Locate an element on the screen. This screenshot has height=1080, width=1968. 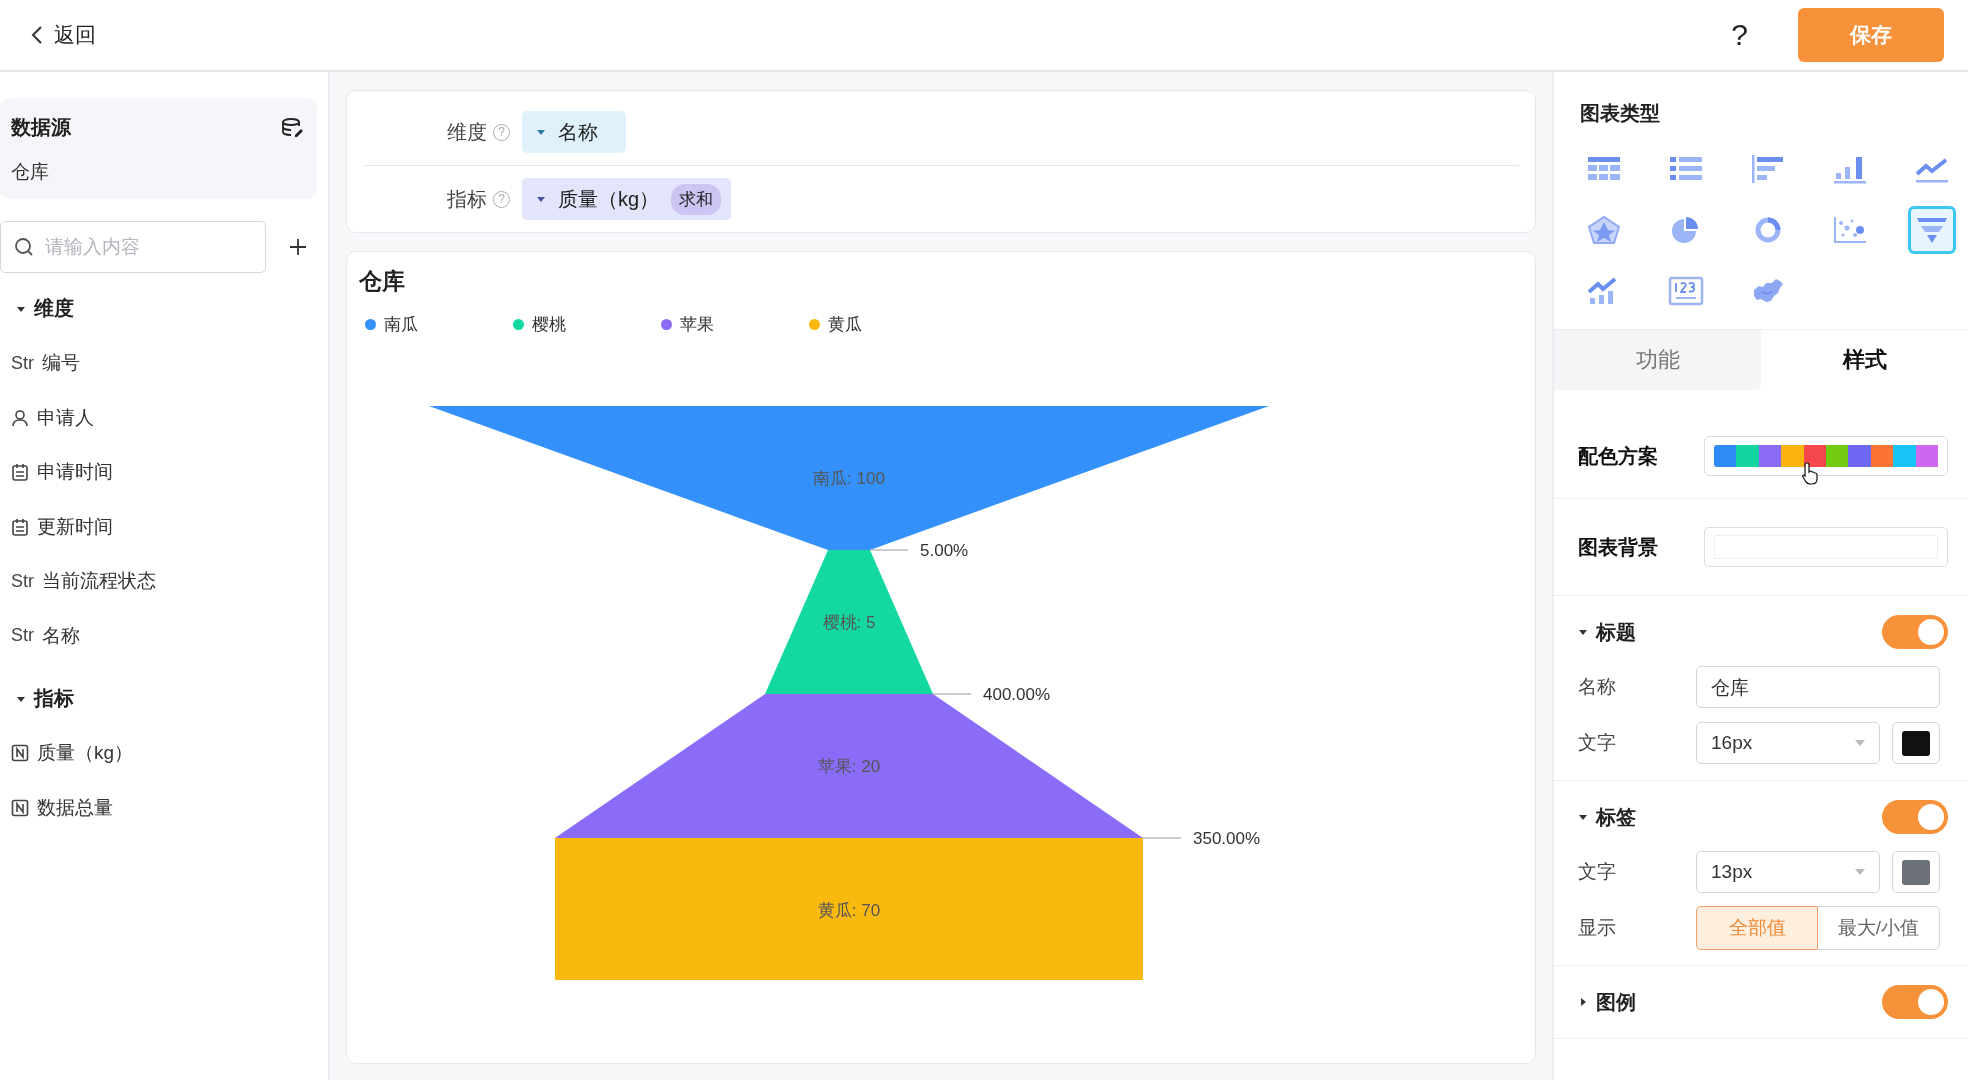
search-icon is located at coordinates (24, 247).